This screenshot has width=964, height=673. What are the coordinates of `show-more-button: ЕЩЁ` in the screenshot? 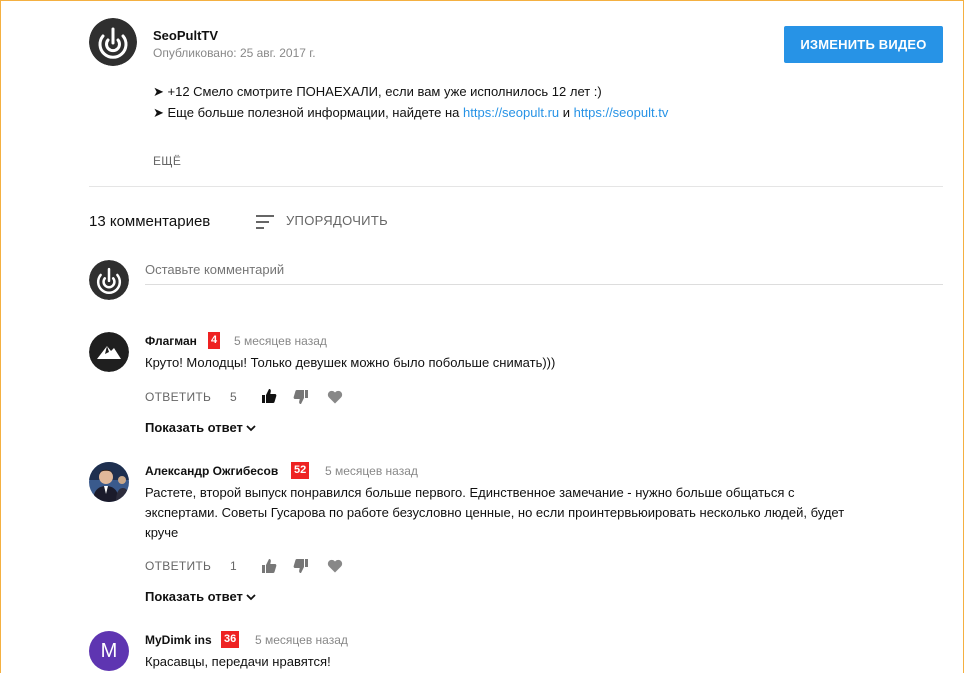 It's located at (167, 161).